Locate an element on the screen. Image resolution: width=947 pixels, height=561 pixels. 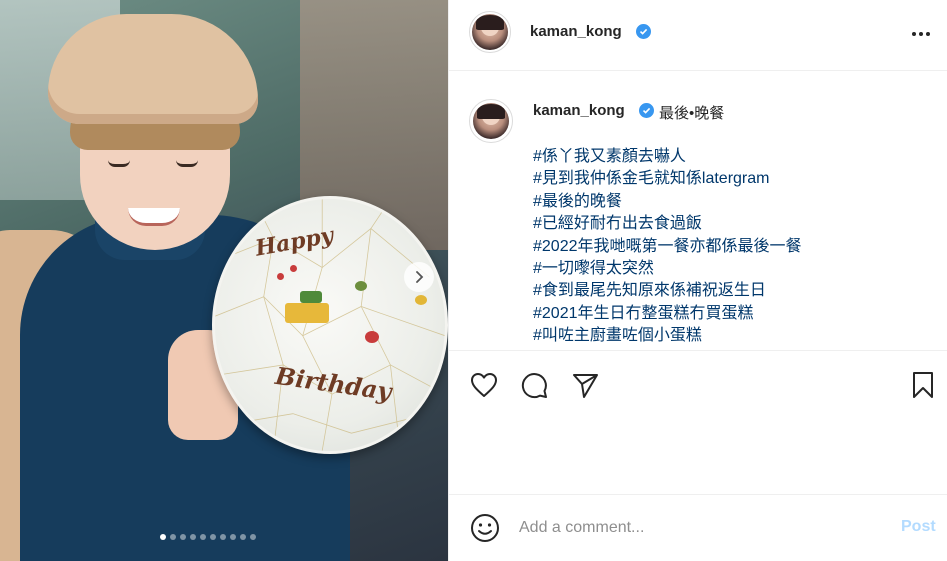
hashtag-link: #2022年我哋嘅第一餐亦都係最後一餐 is located at coordinates (667, 247).